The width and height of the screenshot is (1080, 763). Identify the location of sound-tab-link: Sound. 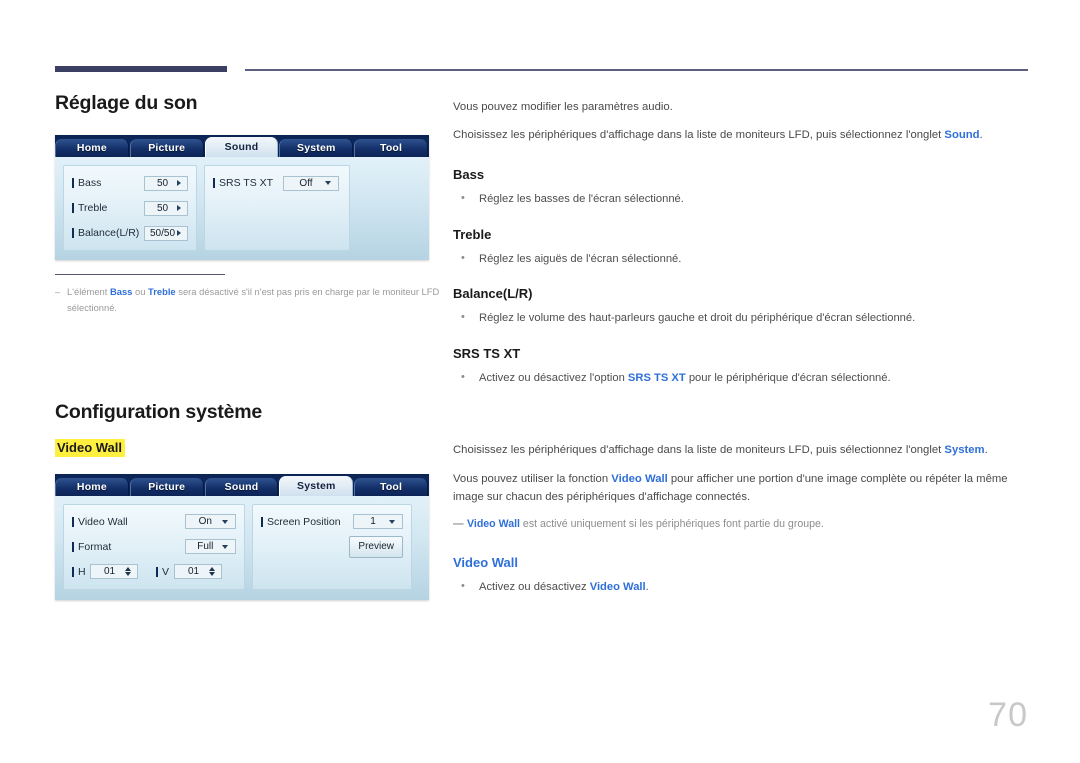
(962, 135).